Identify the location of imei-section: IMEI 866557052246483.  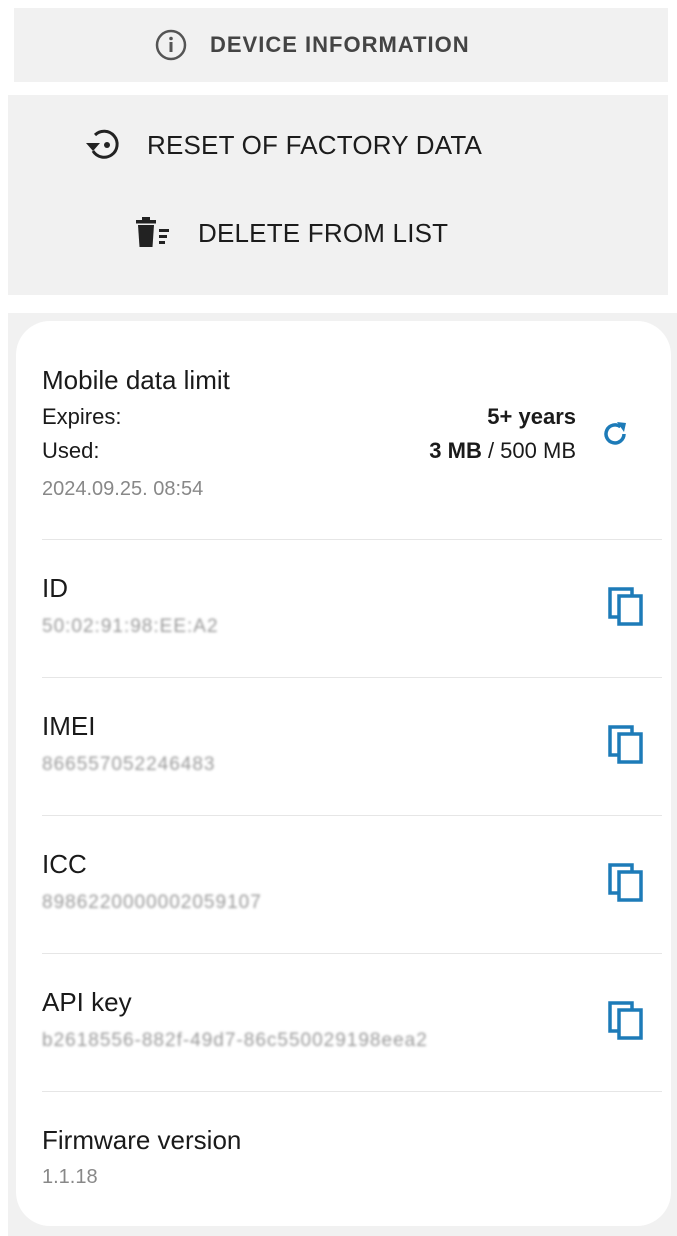
(352, 743).